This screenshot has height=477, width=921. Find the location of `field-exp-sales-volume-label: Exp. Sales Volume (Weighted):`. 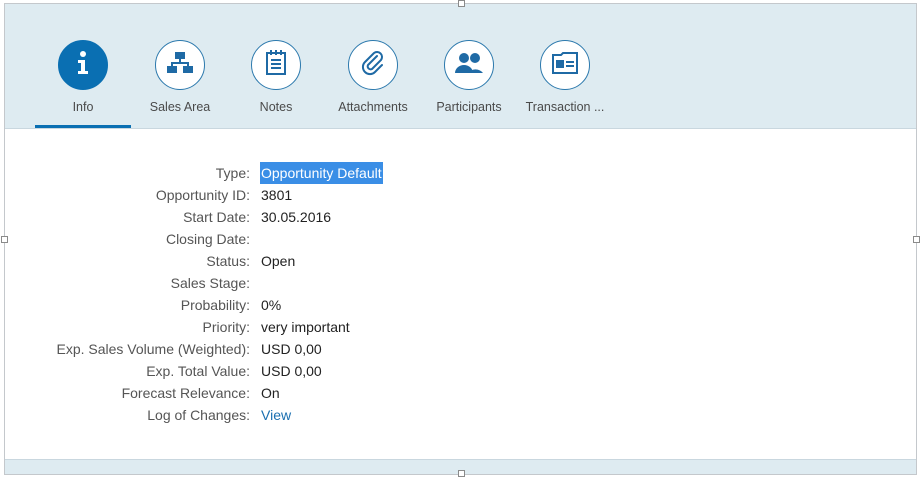

field-exp-sales-volume-label: Exp. Sales Volume (Weighted): is located at coordinates (153, 349).